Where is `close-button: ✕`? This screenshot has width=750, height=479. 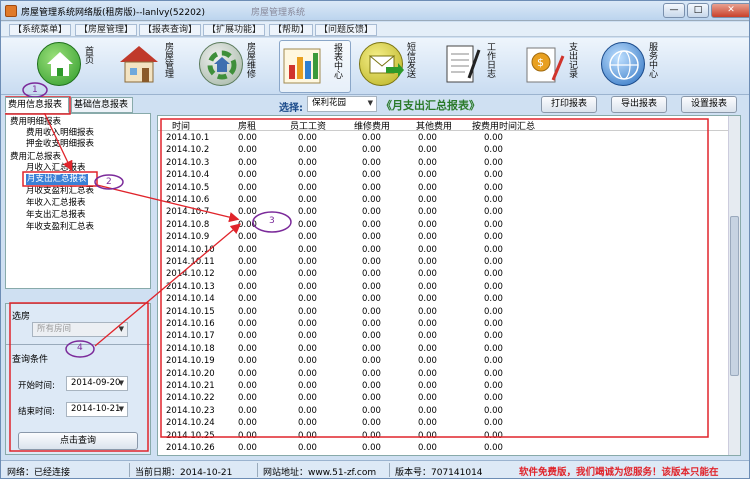
close-button: ✕ is located at coordinates (730, 10).